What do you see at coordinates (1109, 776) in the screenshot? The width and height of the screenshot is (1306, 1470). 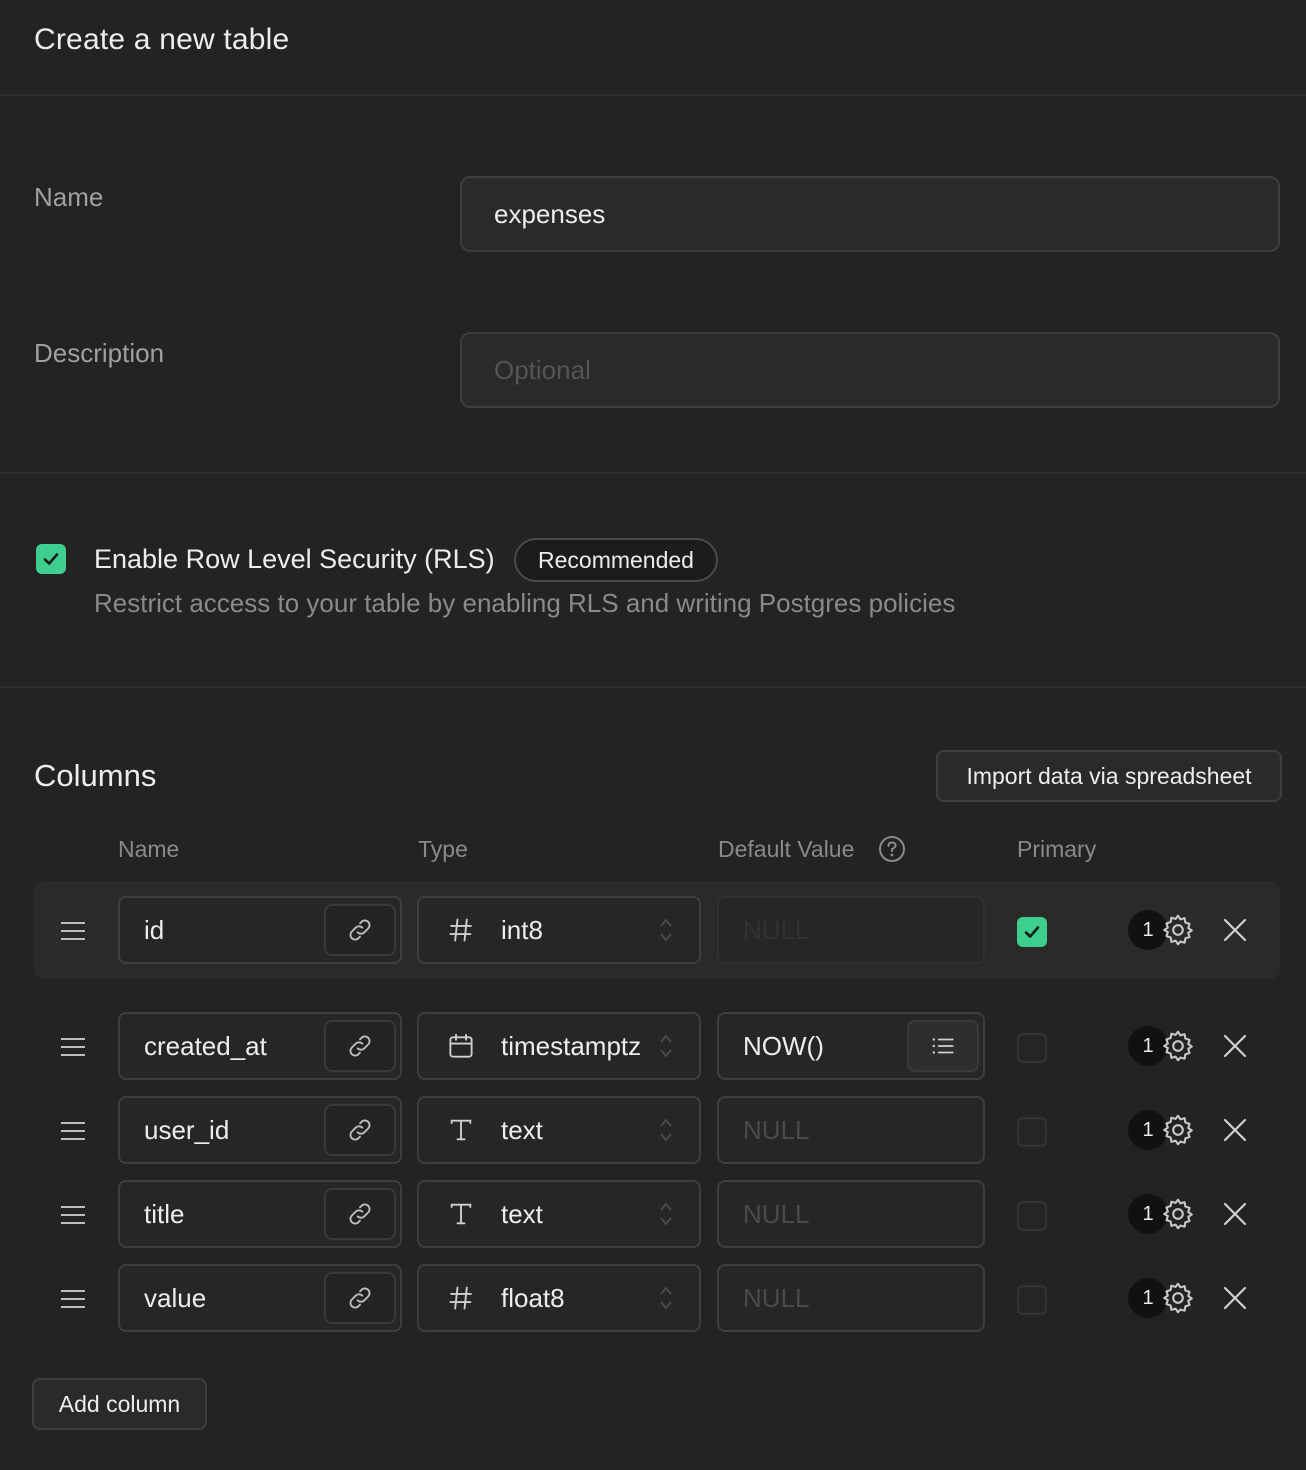 I see `import-spreadsheet-button: Import data via spreadsheet` at bounding box center [1109, 776].